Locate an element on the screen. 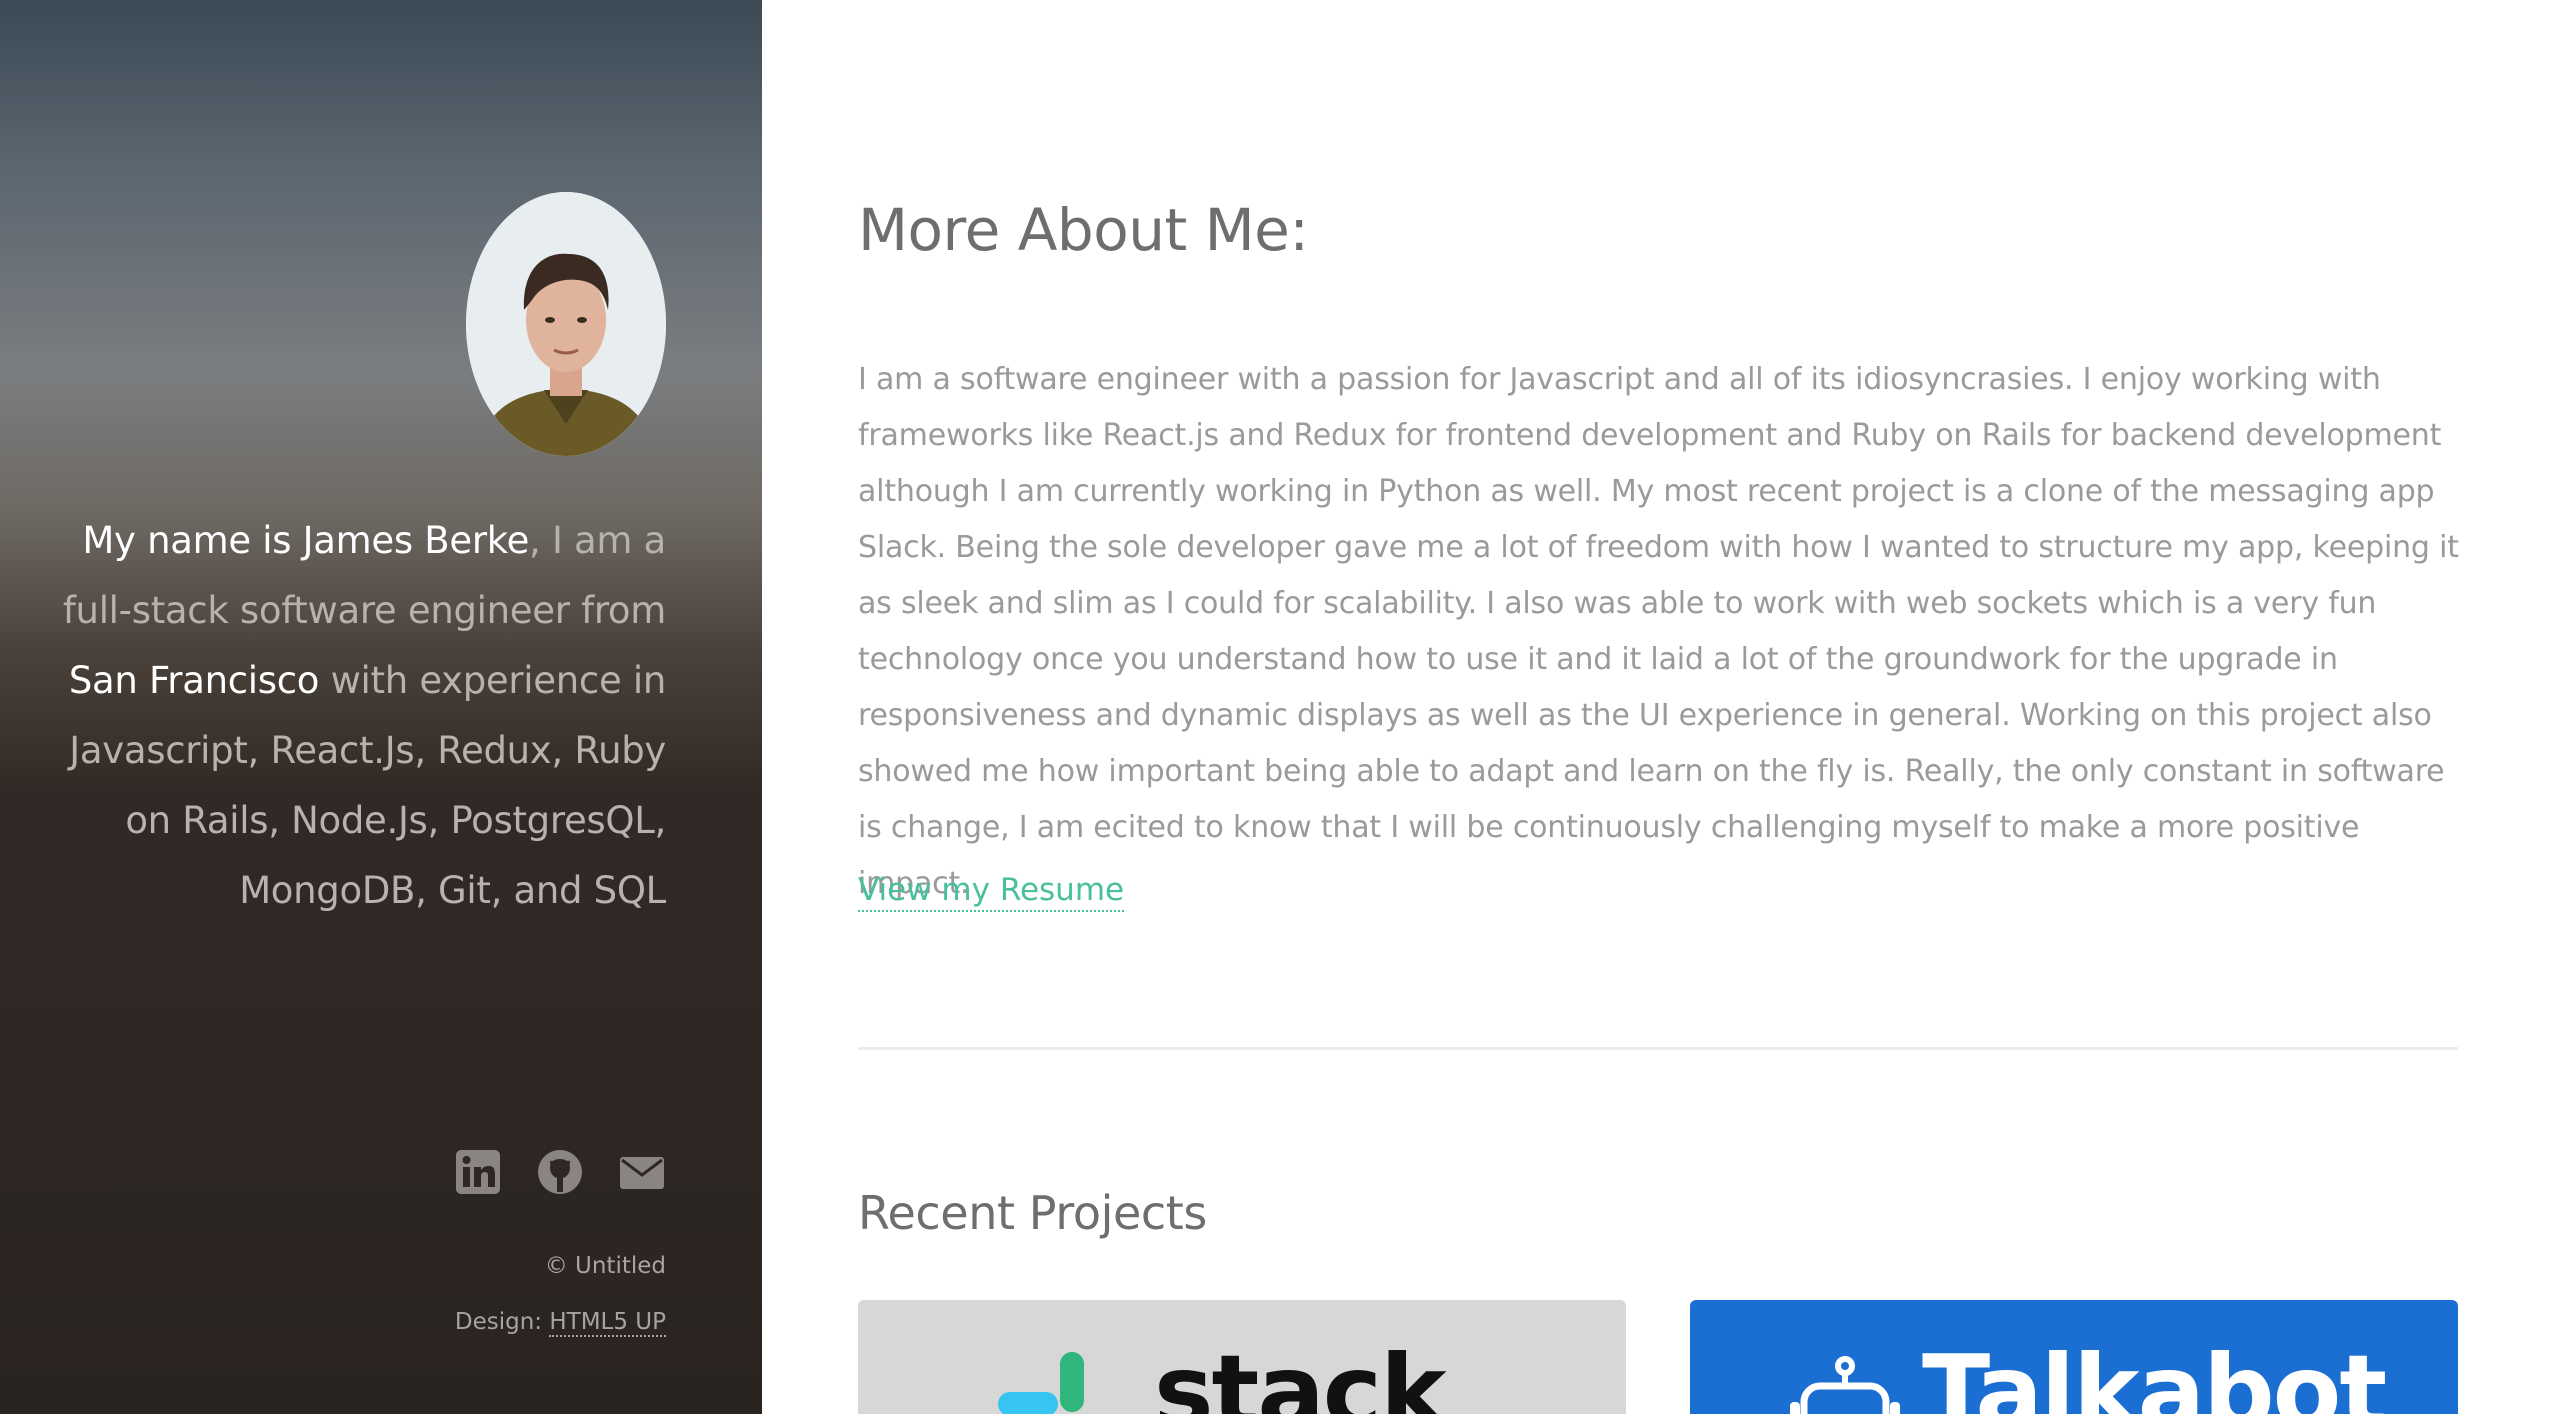 The width and height of the screenshot is (2554, 1414). profile-photo is located at coordinates (566, 324).